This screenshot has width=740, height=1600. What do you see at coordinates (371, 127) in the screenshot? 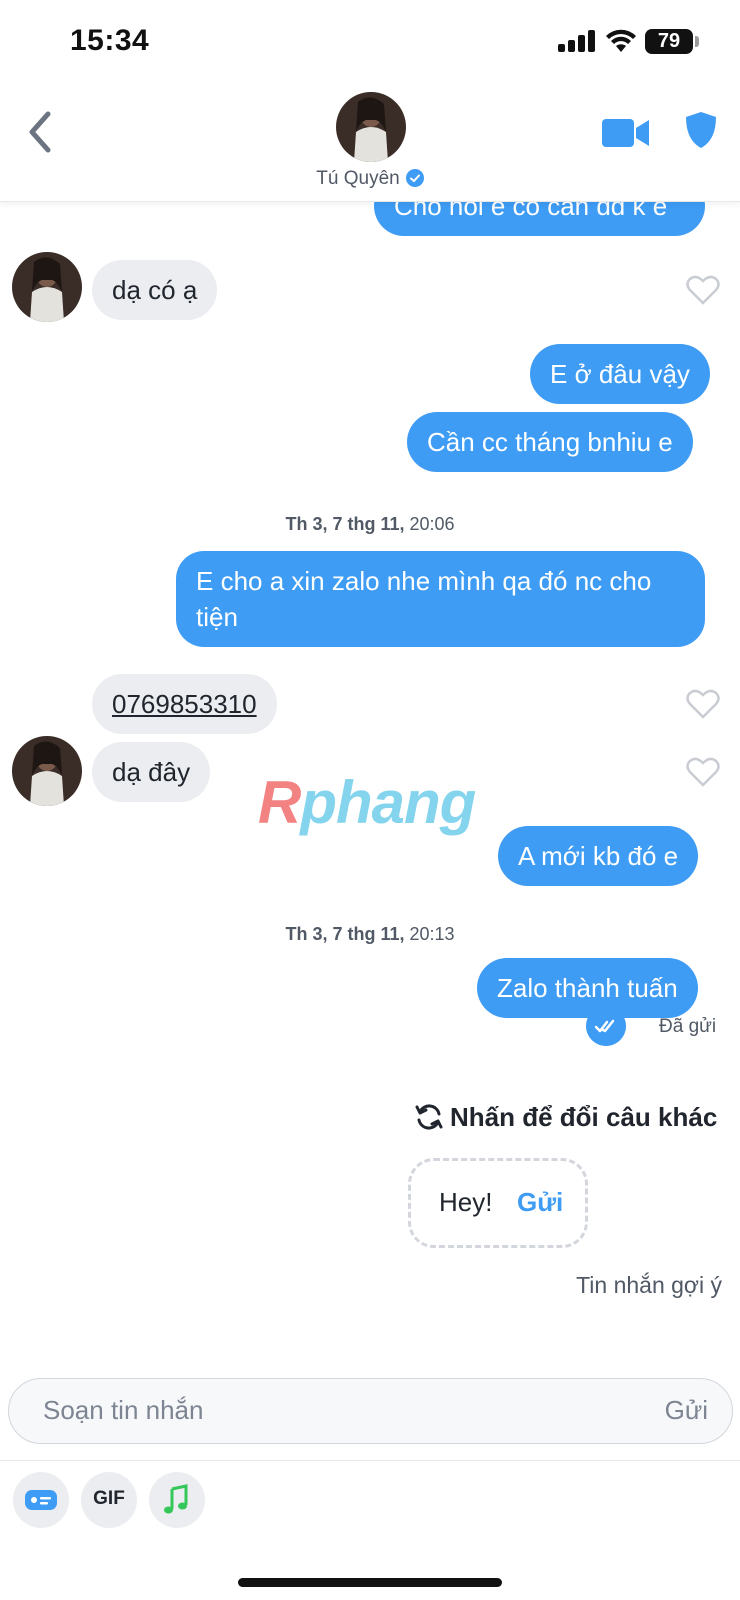
I see `contact-avatar` at bounding box center [371, 127].